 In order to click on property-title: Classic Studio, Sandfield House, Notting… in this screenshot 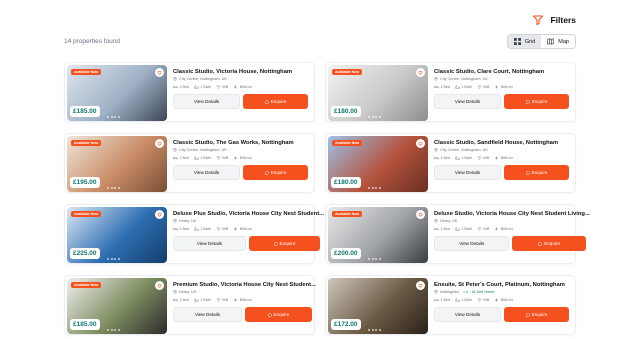, I will do `click(503, 143)`.